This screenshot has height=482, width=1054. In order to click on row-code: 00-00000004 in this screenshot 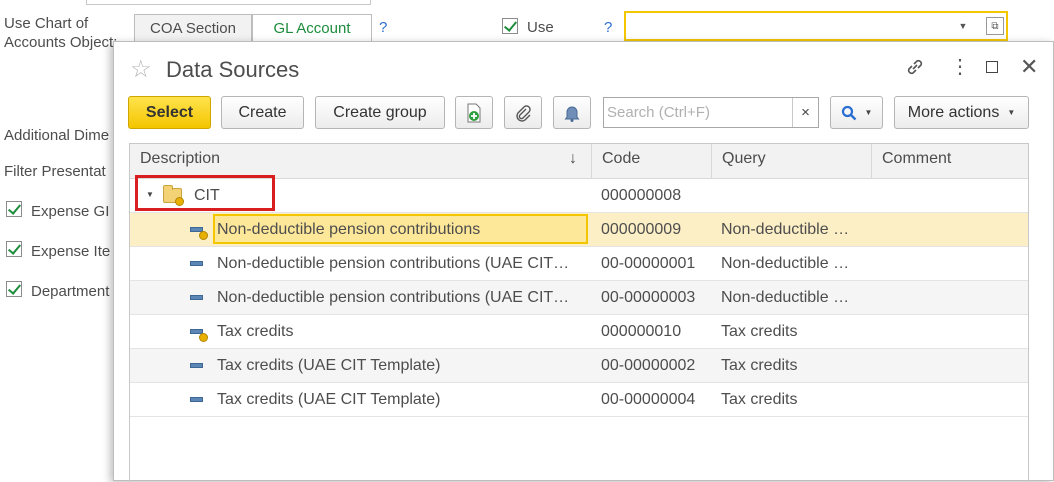, I will do `click(648, 399)`.